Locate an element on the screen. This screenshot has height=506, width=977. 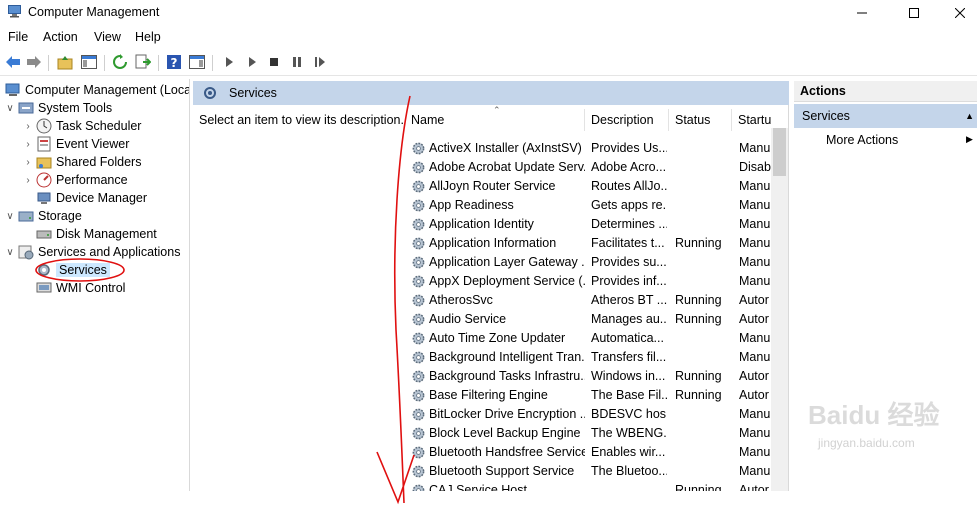
stop-icon is located at coordinates (274, 62).